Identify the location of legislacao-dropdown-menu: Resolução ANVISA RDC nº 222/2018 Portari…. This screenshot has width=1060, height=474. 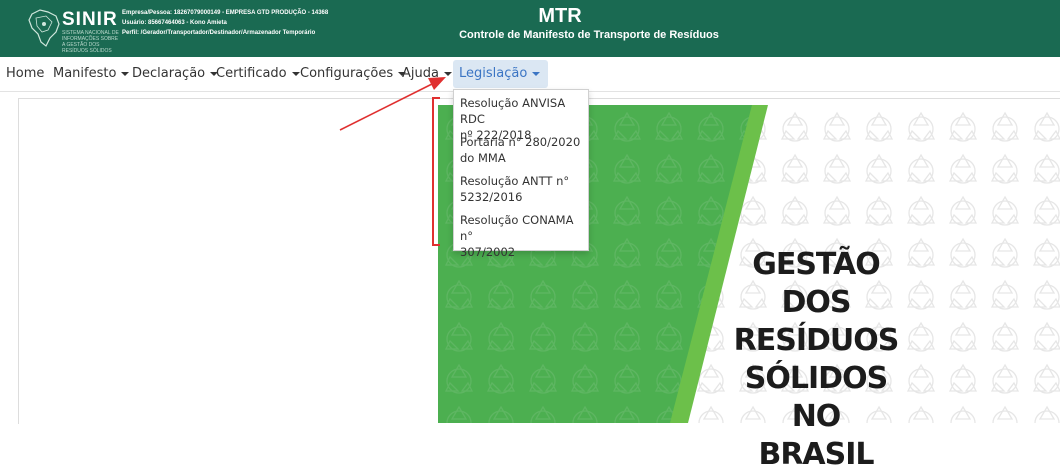
(521, 174).